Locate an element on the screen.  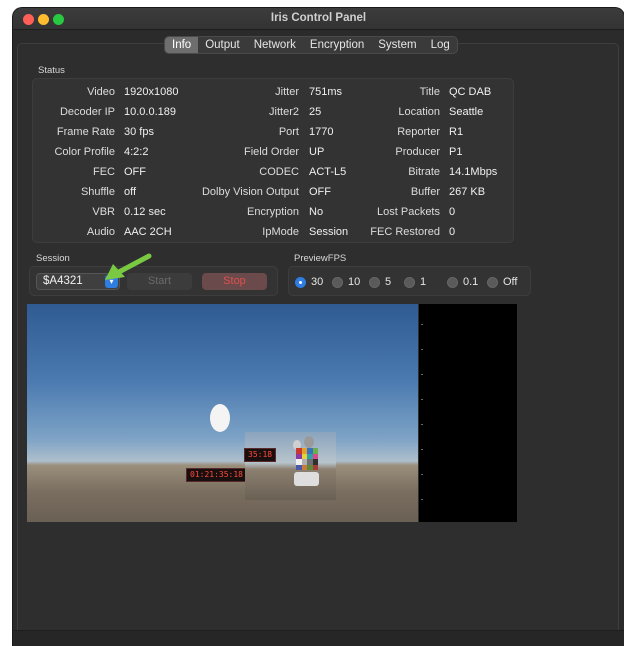
preview-inner-frame: 35:18 is located at coordinates (290, 466).